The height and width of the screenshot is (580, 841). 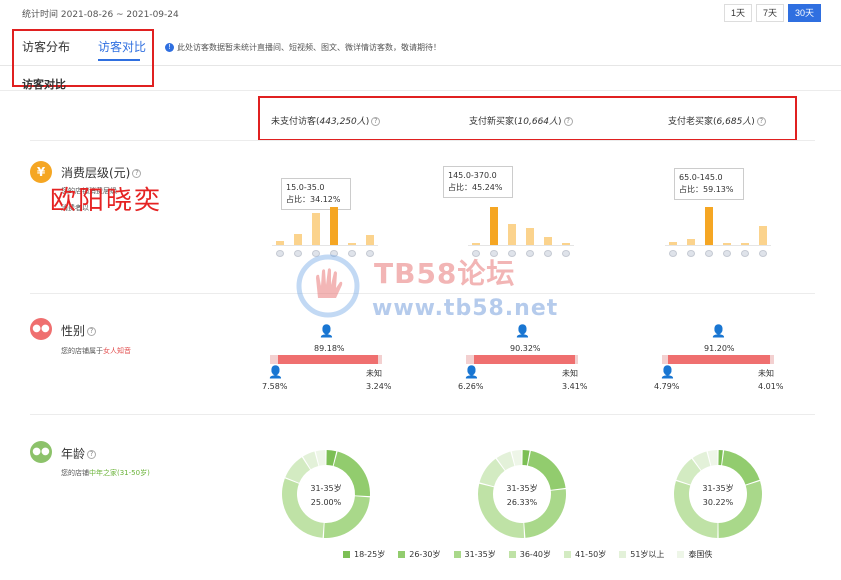 I want to click on range-buttons: 1天 7天 30天, so click(x=770, y=13).